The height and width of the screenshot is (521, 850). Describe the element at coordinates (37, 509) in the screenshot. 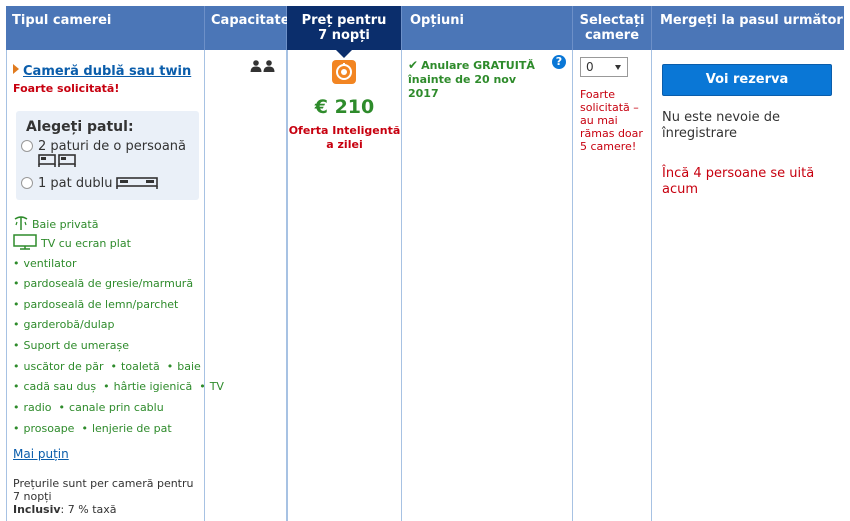

I see `included-label: Inclusiv` at that location.